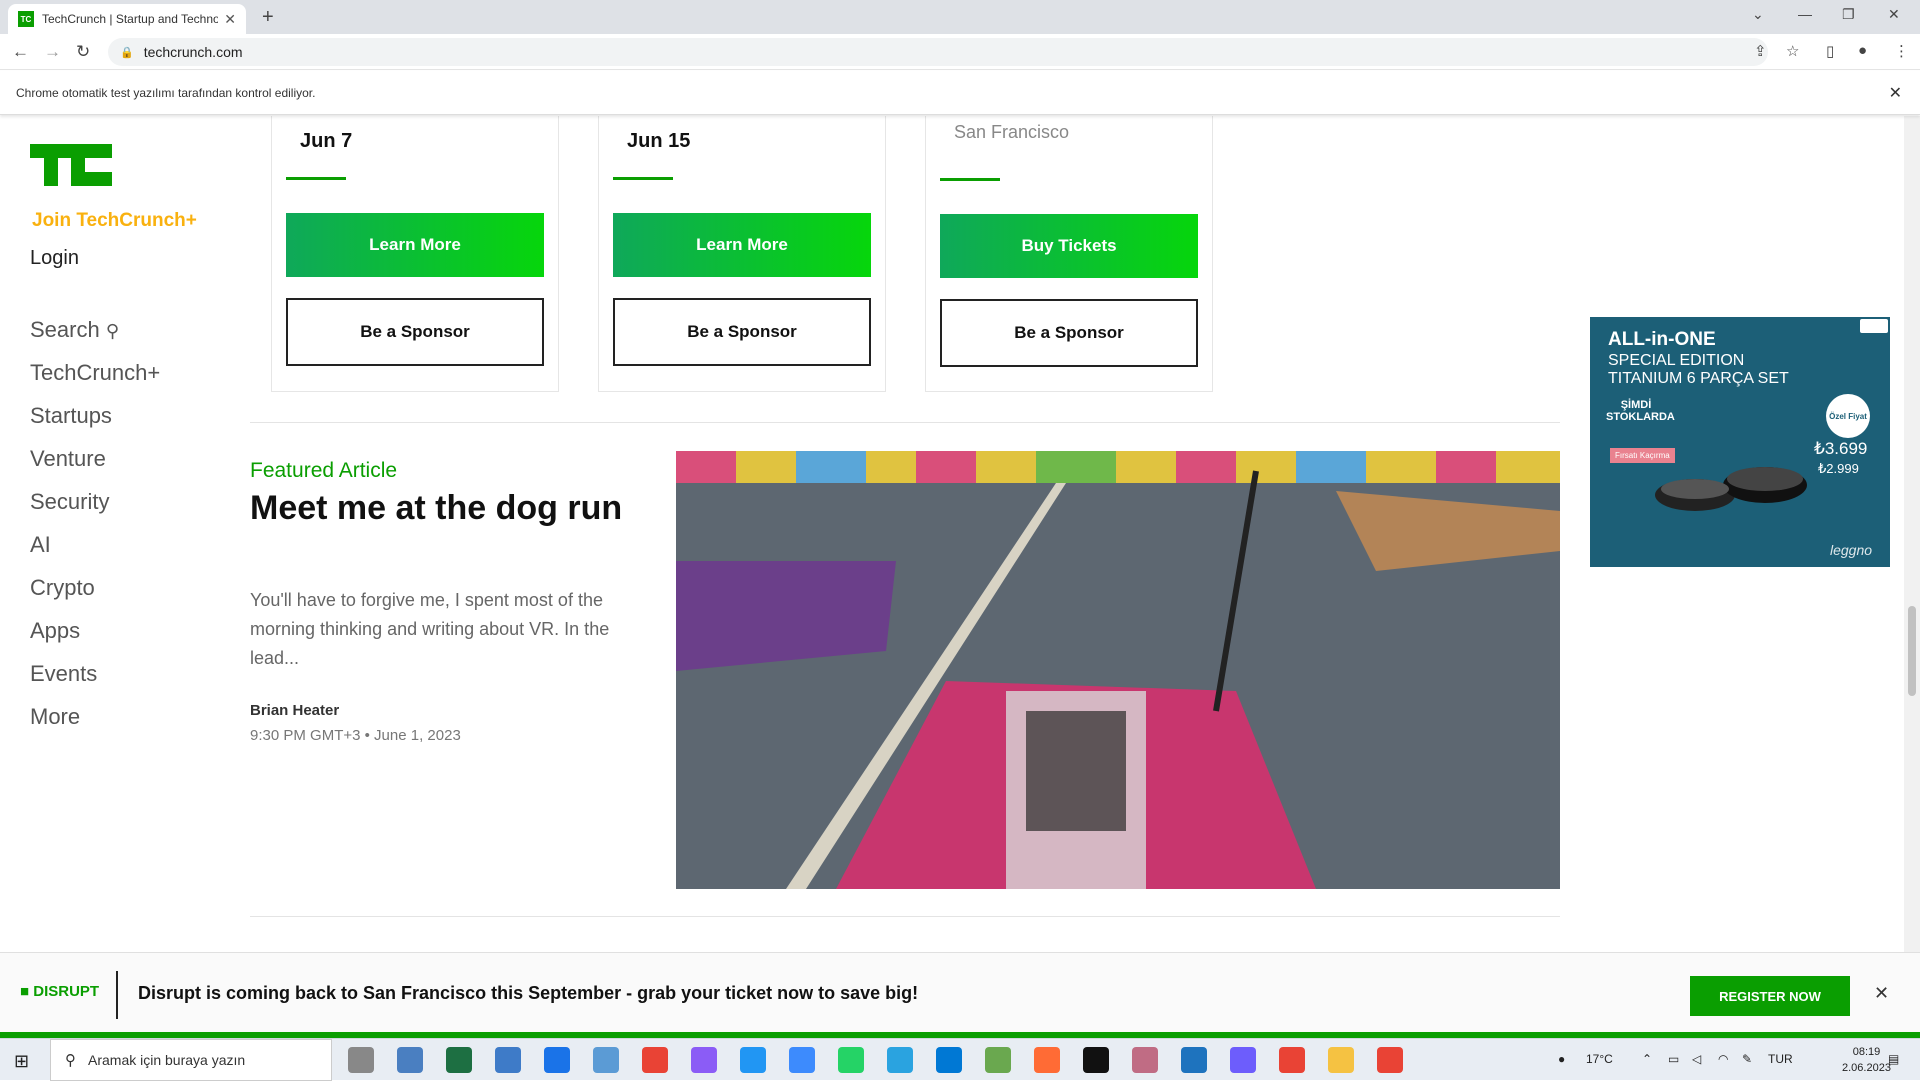 The image size is (1920, 1081). I want to click on vscode-icon, so click(949, 1060).